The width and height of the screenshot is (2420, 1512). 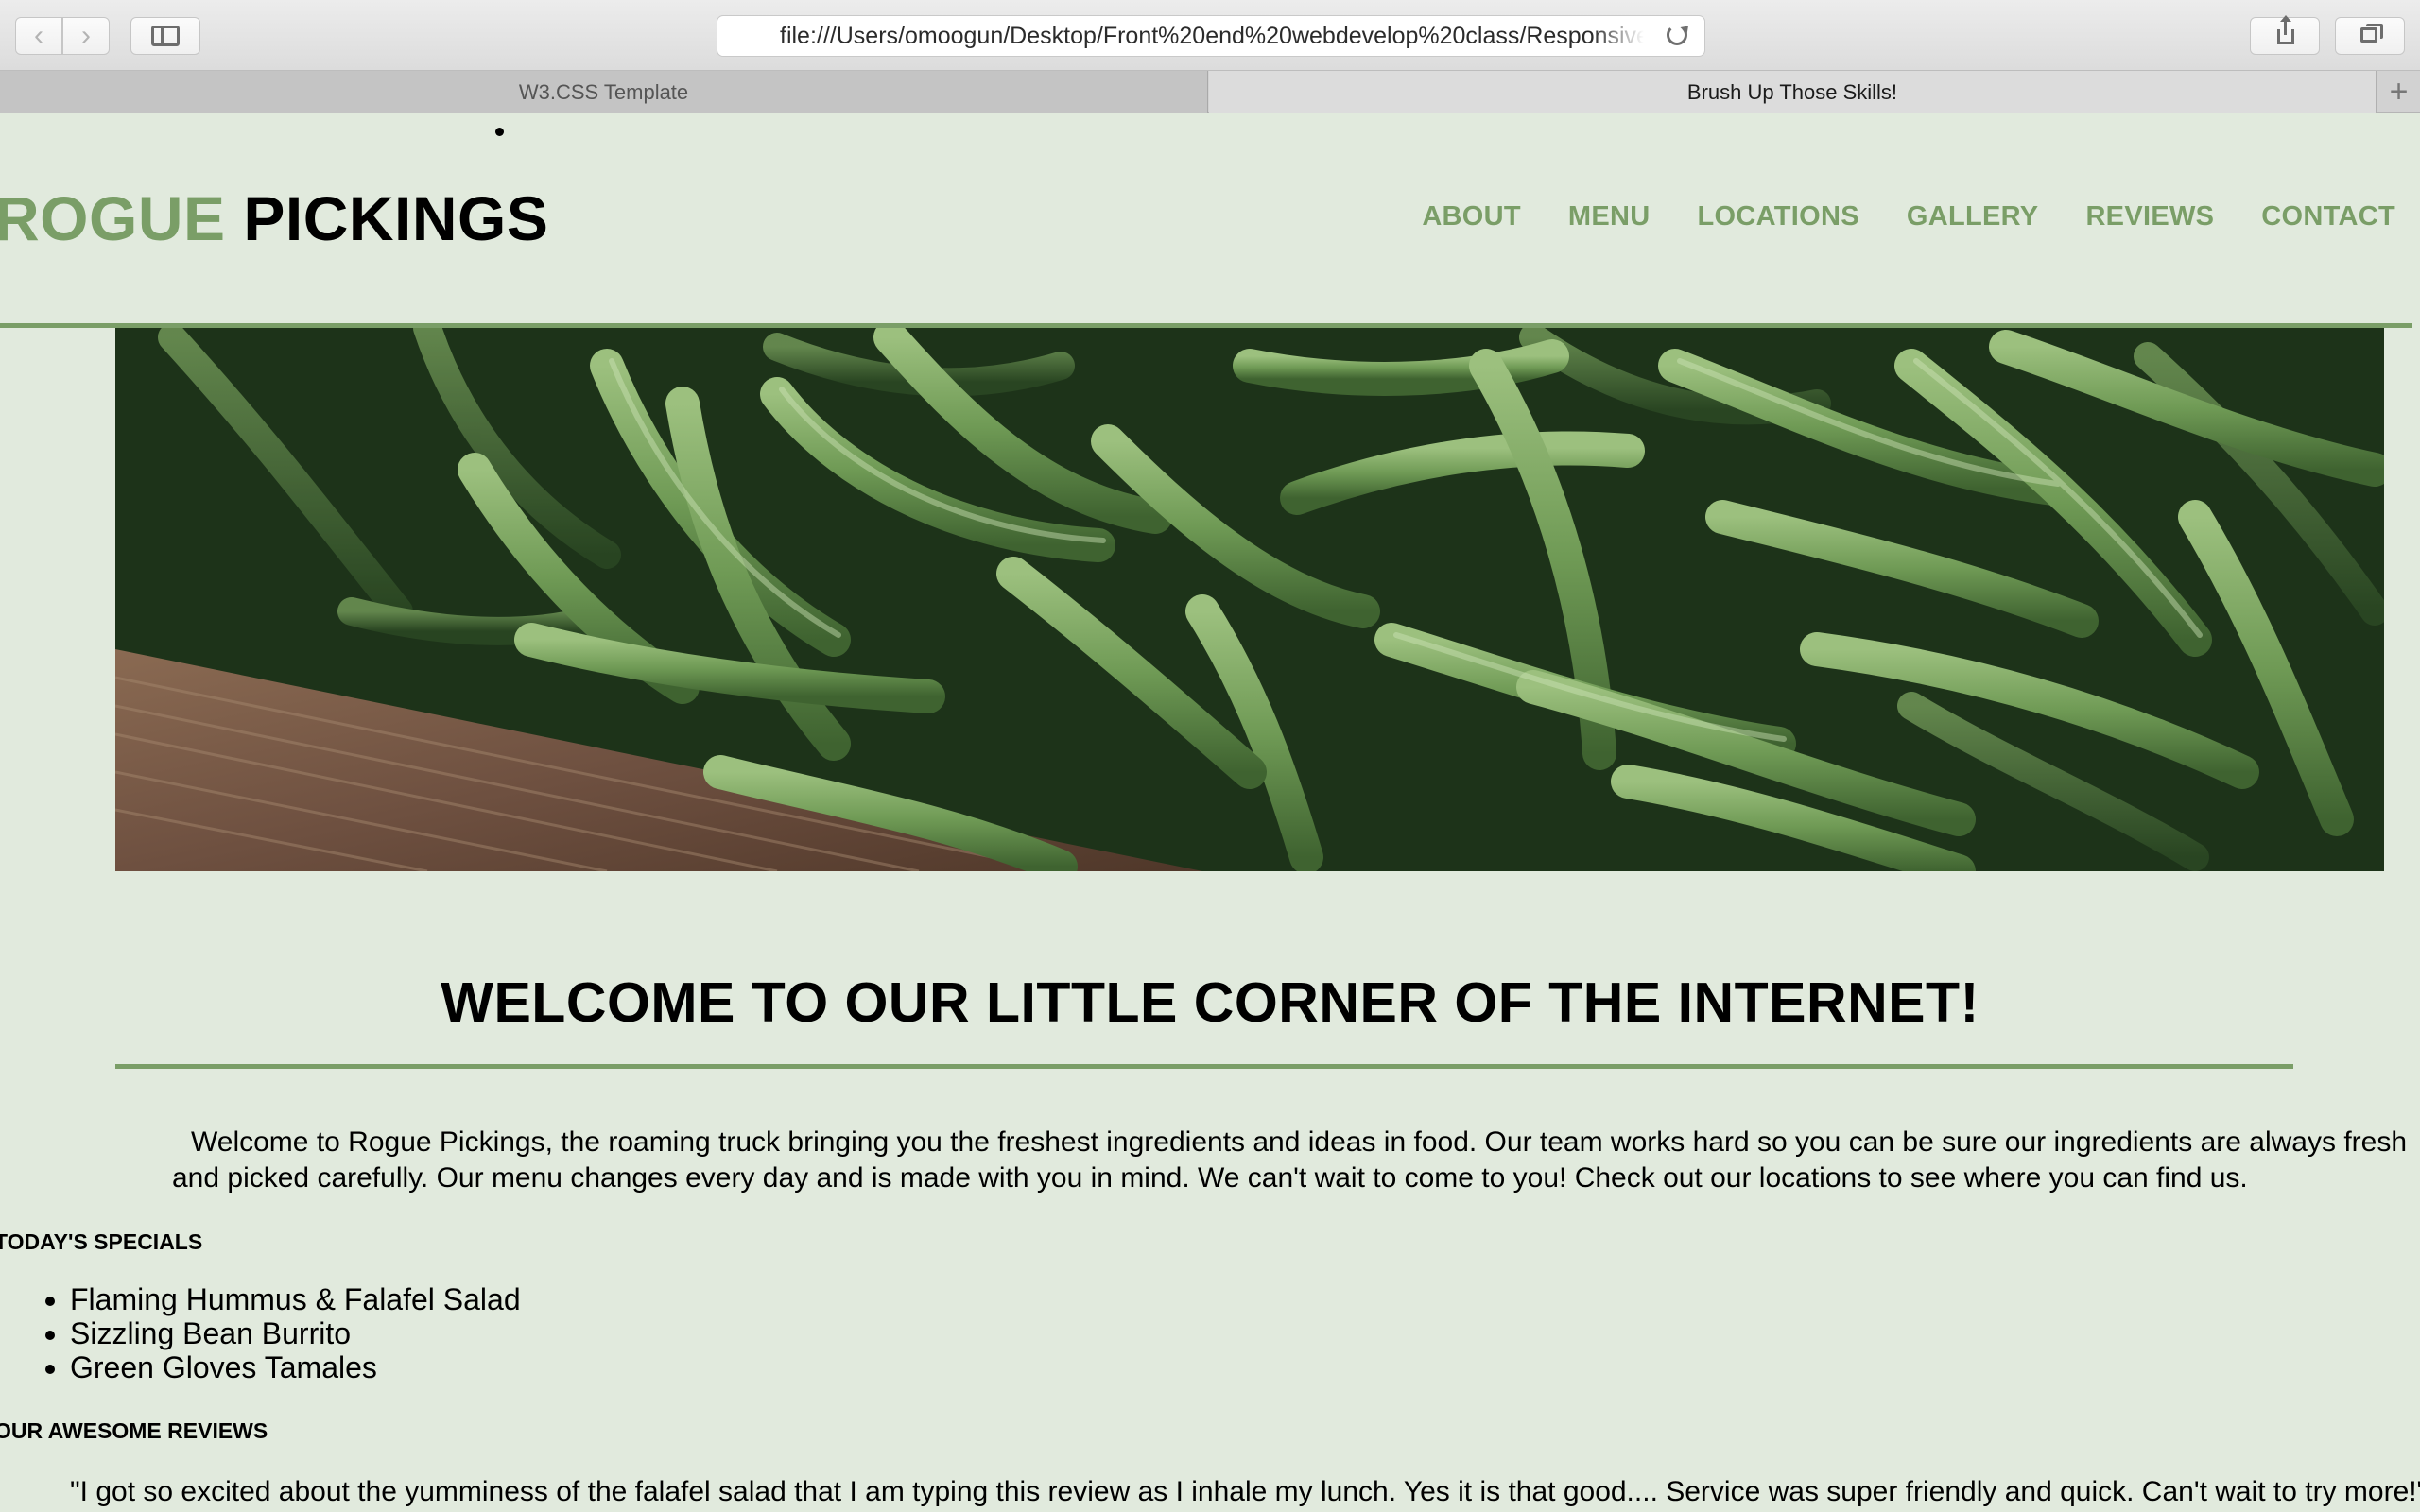 What do you see at coordinates (295, 1367) in the screenshot?
I see `list-item: Green Gloves Tamales` at bounding box center [295, 1367].